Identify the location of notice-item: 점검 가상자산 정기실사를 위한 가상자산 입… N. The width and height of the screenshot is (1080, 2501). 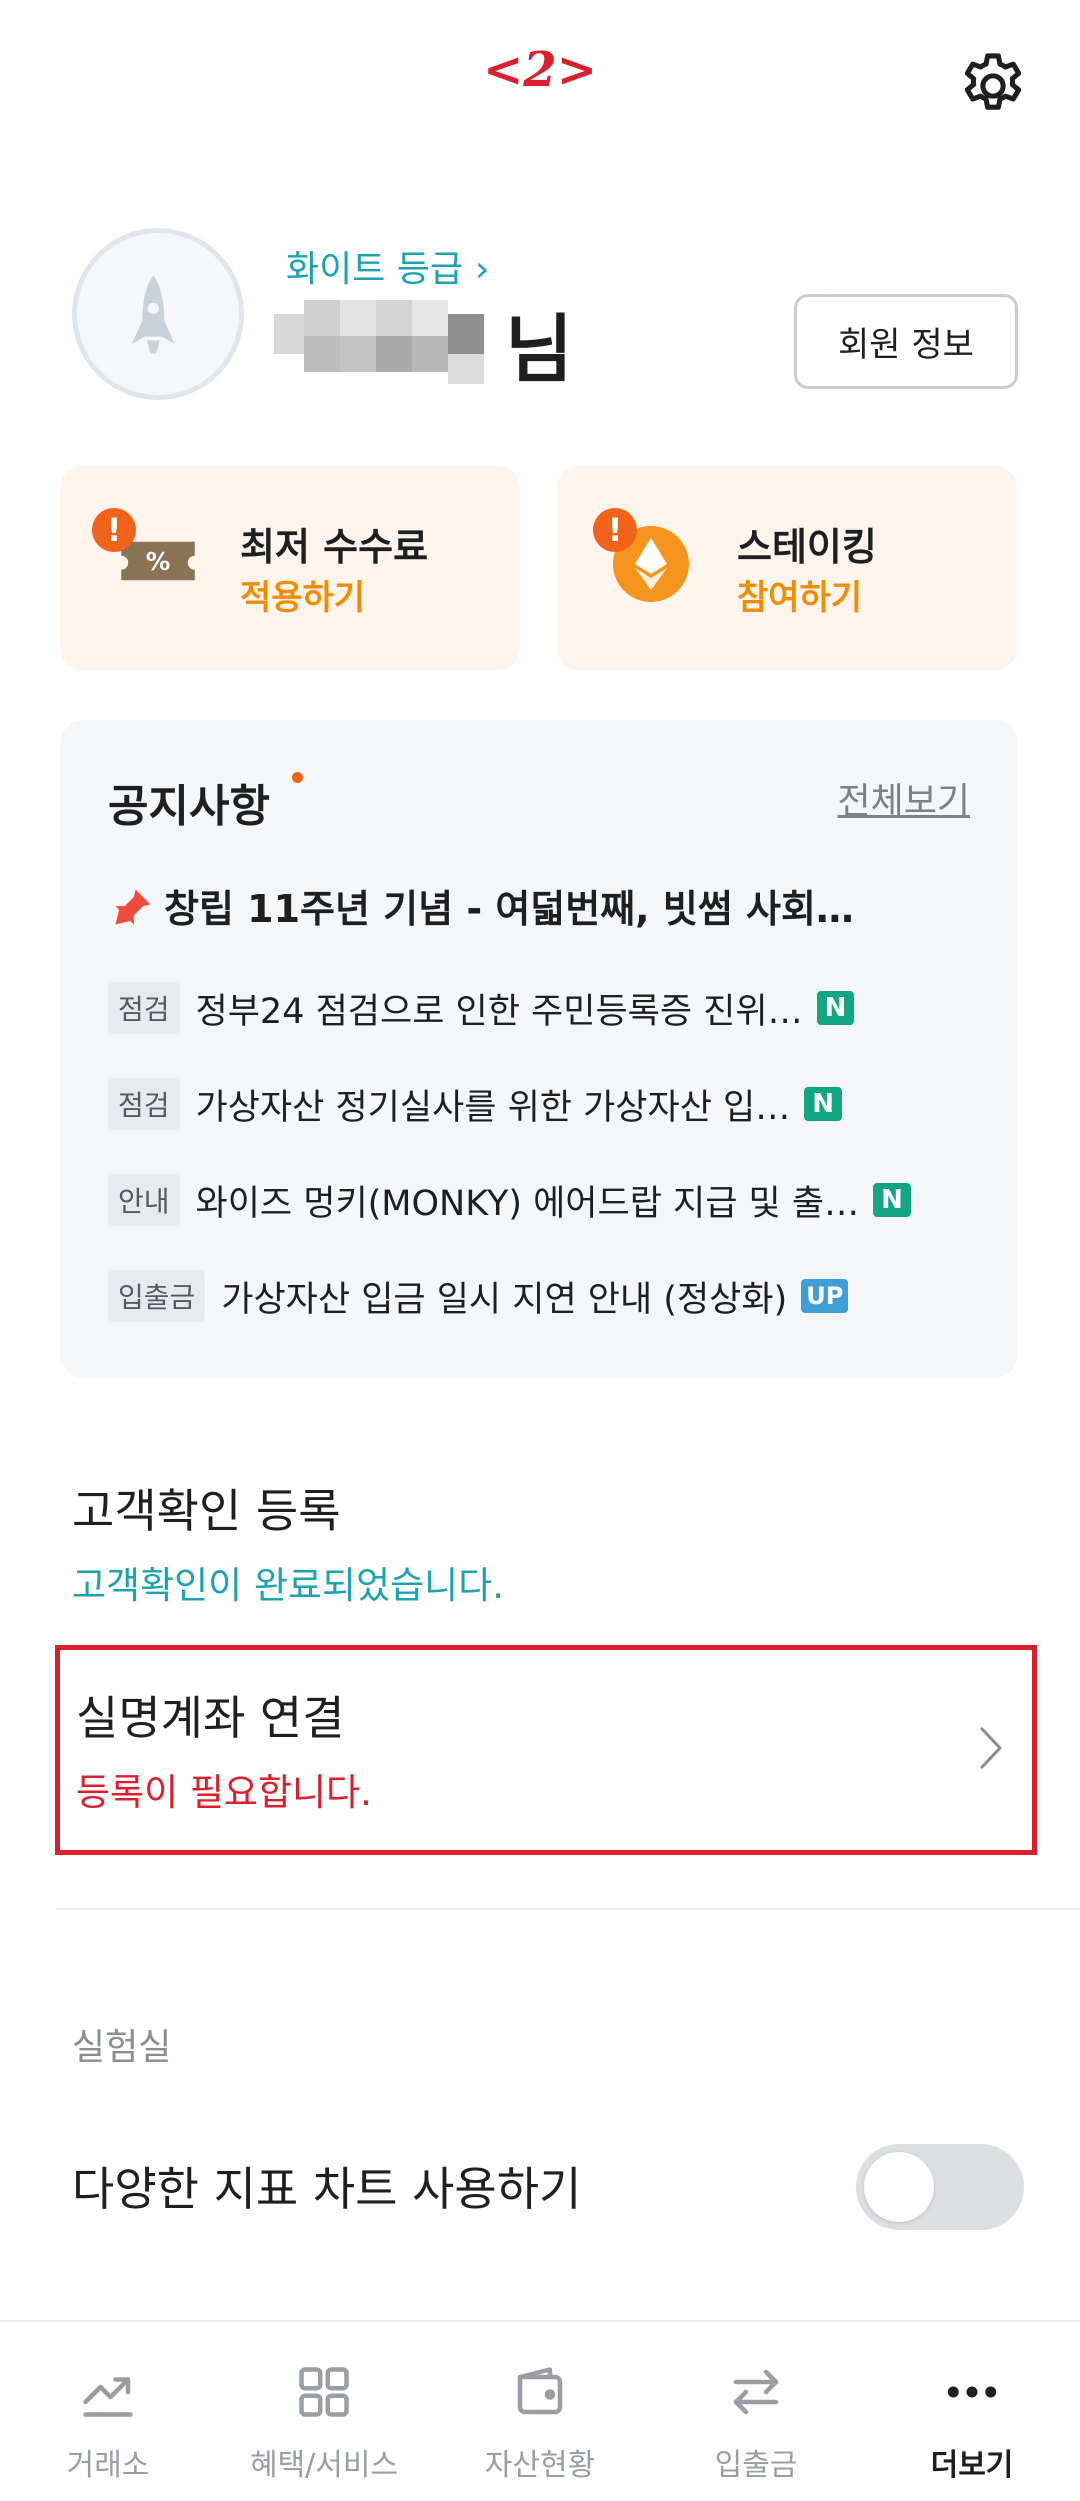
(475, 1104).